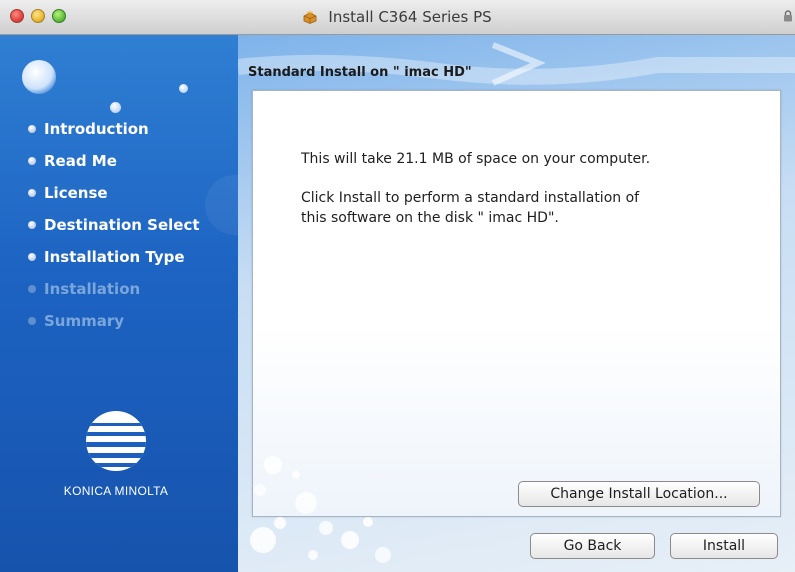 Image resolution: width=795 pixels, height=572 pixels. Describe the element at coordinates (76, 193) in the screenshot. I see `step-label: License` at that location.